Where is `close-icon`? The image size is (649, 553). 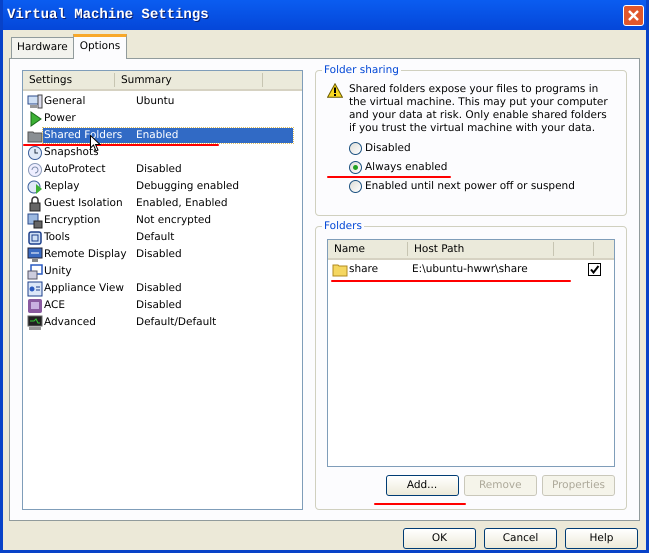 close-icon is located at coordinates (633, 15).